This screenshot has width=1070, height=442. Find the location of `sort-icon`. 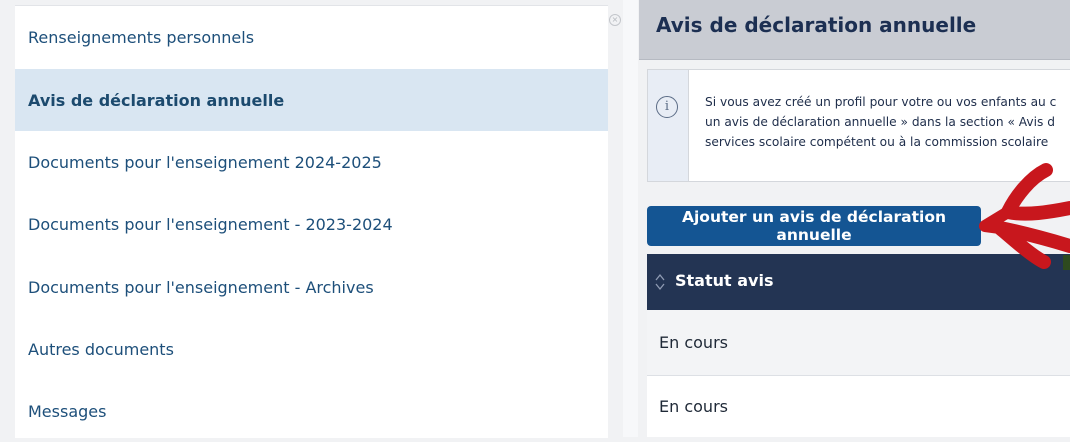

sort-icon is located at coordinates (660, 282).